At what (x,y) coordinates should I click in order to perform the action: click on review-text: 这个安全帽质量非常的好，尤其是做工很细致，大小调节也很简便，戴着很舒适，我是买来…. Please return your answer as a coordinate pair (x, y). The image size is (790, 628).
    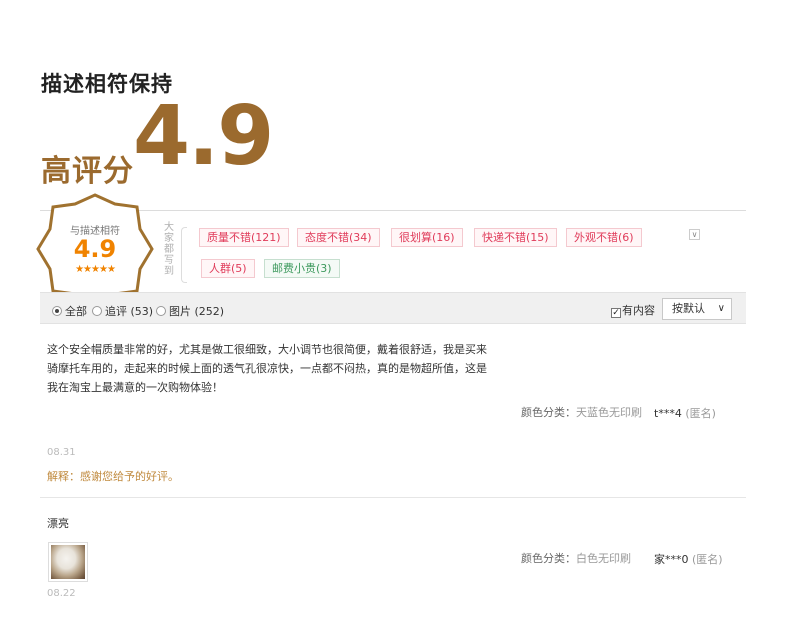
    Looking at the image, I should click on (267, 368).